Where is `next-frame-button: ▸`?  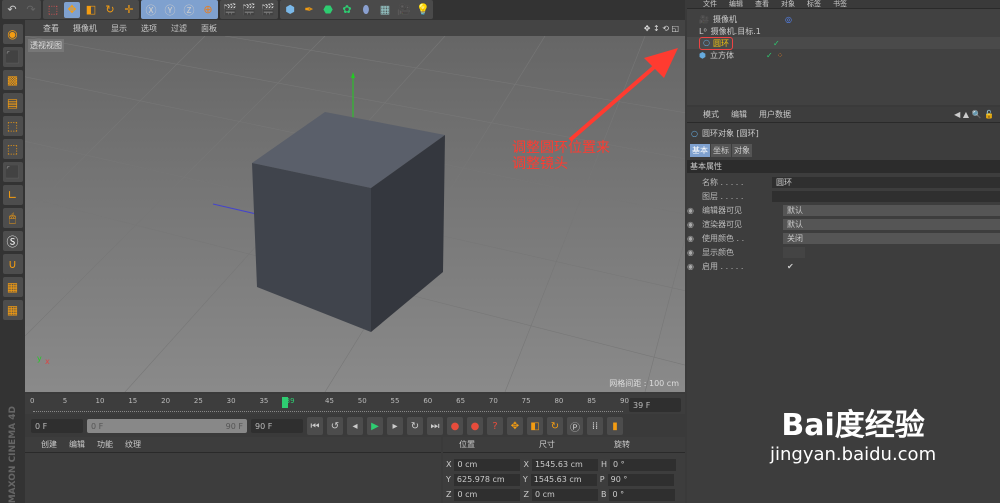
next-frame-button: ▸ is located at coordinates (395, 426).